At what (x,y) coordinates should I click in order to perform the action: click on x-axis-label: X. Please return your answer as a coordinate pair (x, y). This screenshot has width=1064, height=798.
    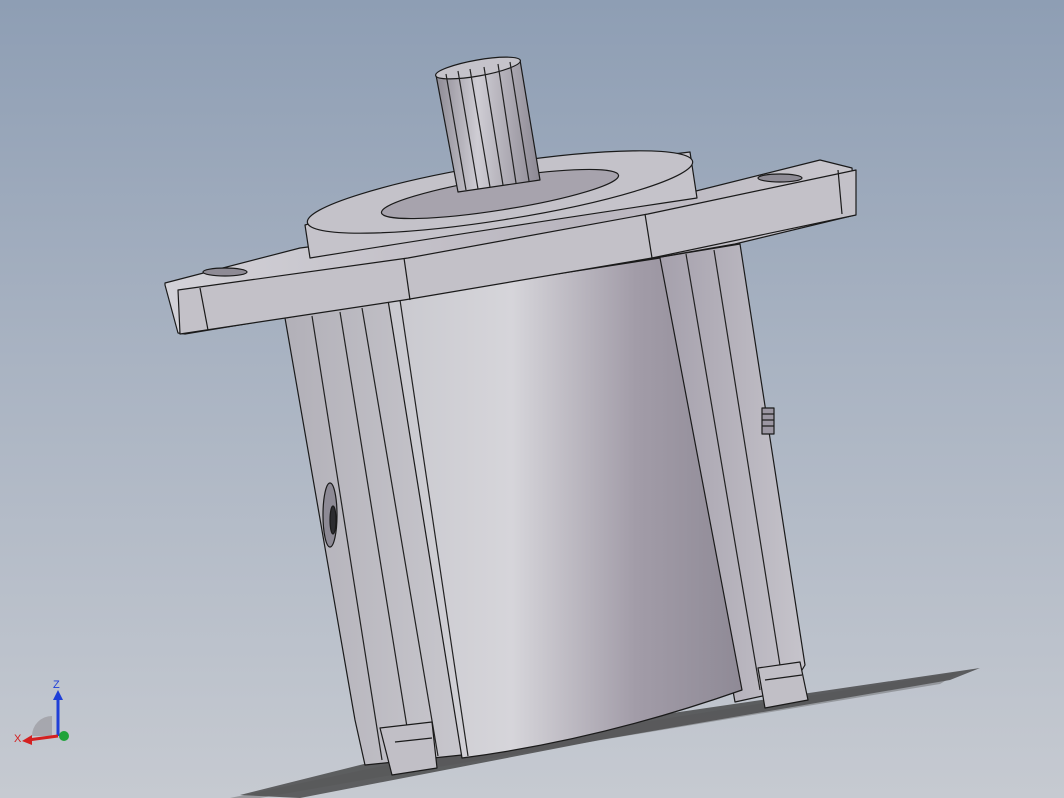
    Looking at the image, I should click on (18, 739).